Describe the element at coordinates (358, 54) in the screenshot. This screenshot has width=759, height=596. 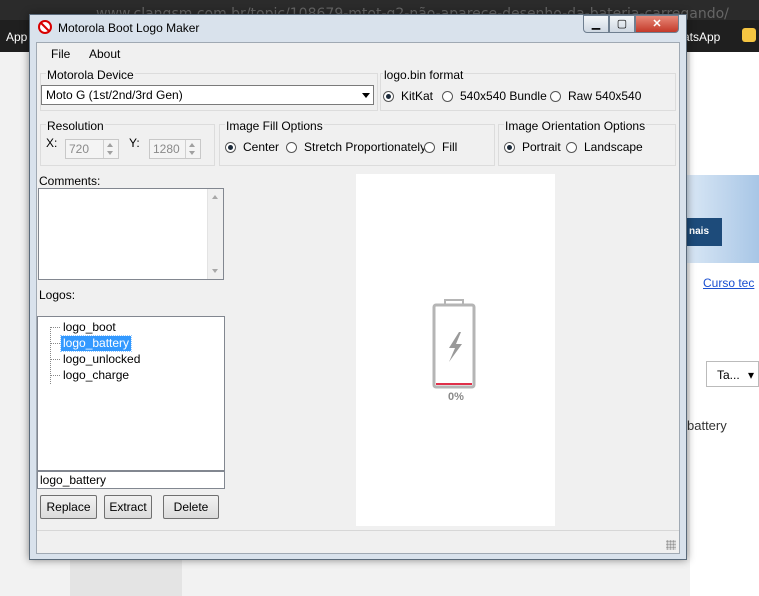
I see `menu-bar: File About` at that location.